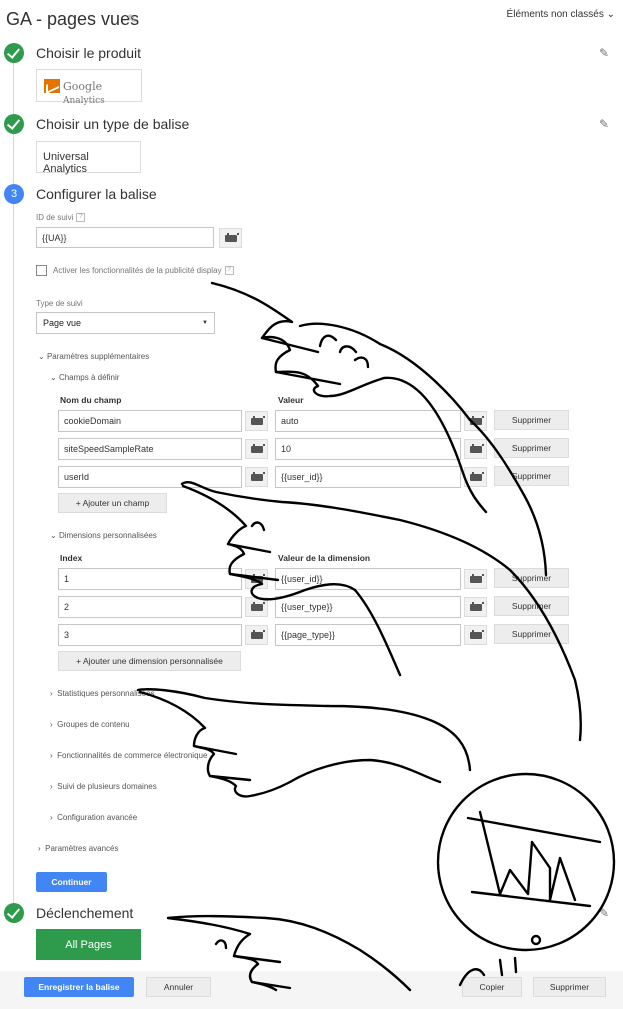 This screenshot has height=1009, width=623. What do you see at coordinates (132, 755) in the screenshot?
I see `ecommerce-label: Fonctionnalités de commerce électronique` at bounding box center [132, 755].